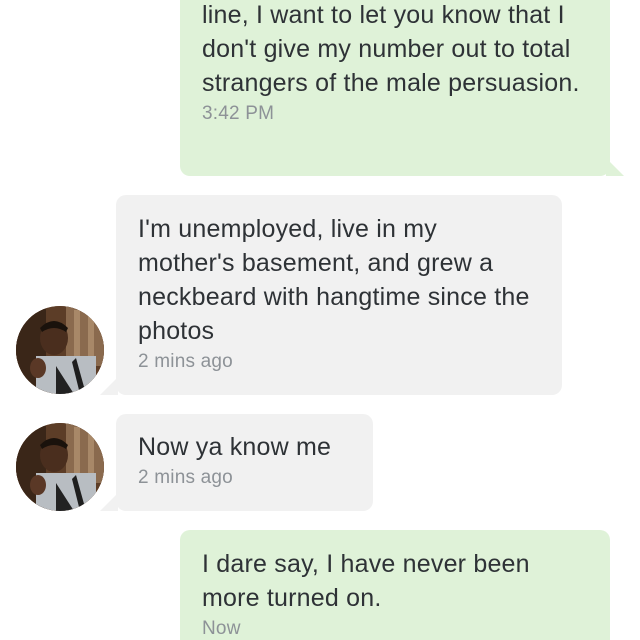 This screenshot has height=640, width=640. What do you see at coordinates (235, 447) in the screenshot?
I see `message-text: Now ya know me` at bounding box center [235, 447].